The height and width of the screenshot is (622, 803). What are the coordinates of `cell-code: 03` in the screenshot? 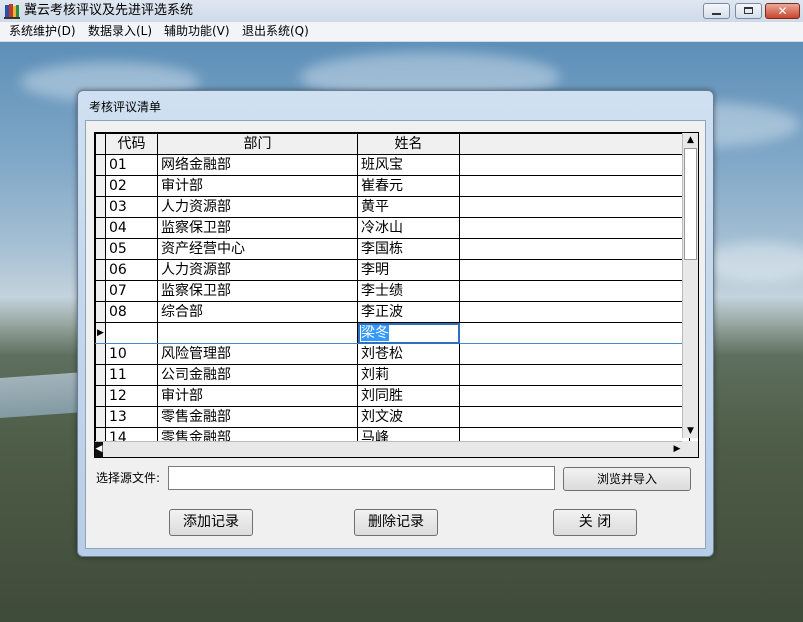 It's located at (131, 207).